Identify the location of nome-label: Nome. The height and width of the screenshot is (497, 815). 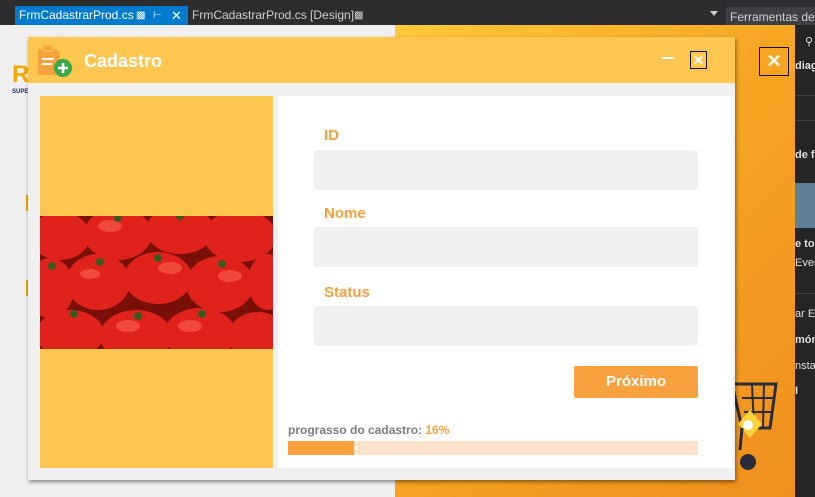
(345, 213).